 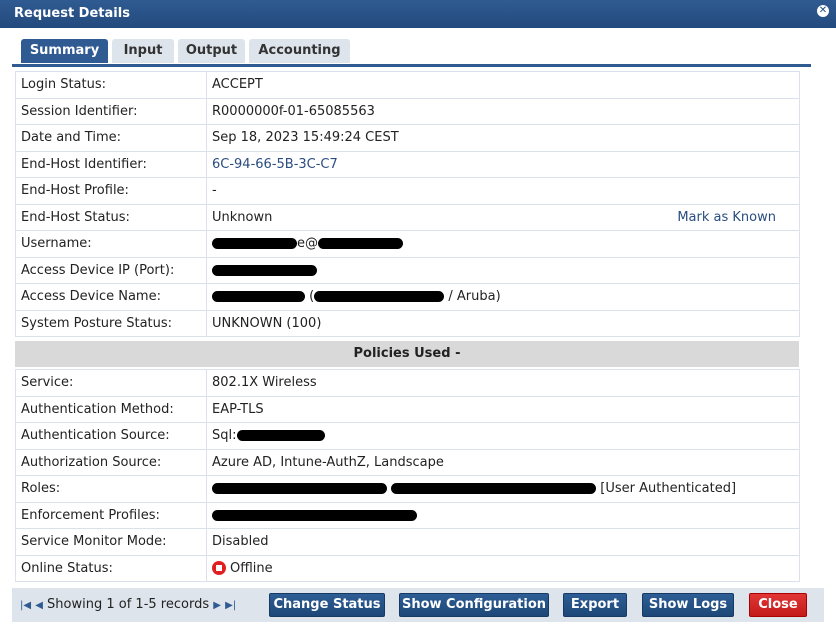 What do you see at coordinates (503, 568) in the screenshot?
I see `online-status-value: Offline` at bounding box center [503, 568].